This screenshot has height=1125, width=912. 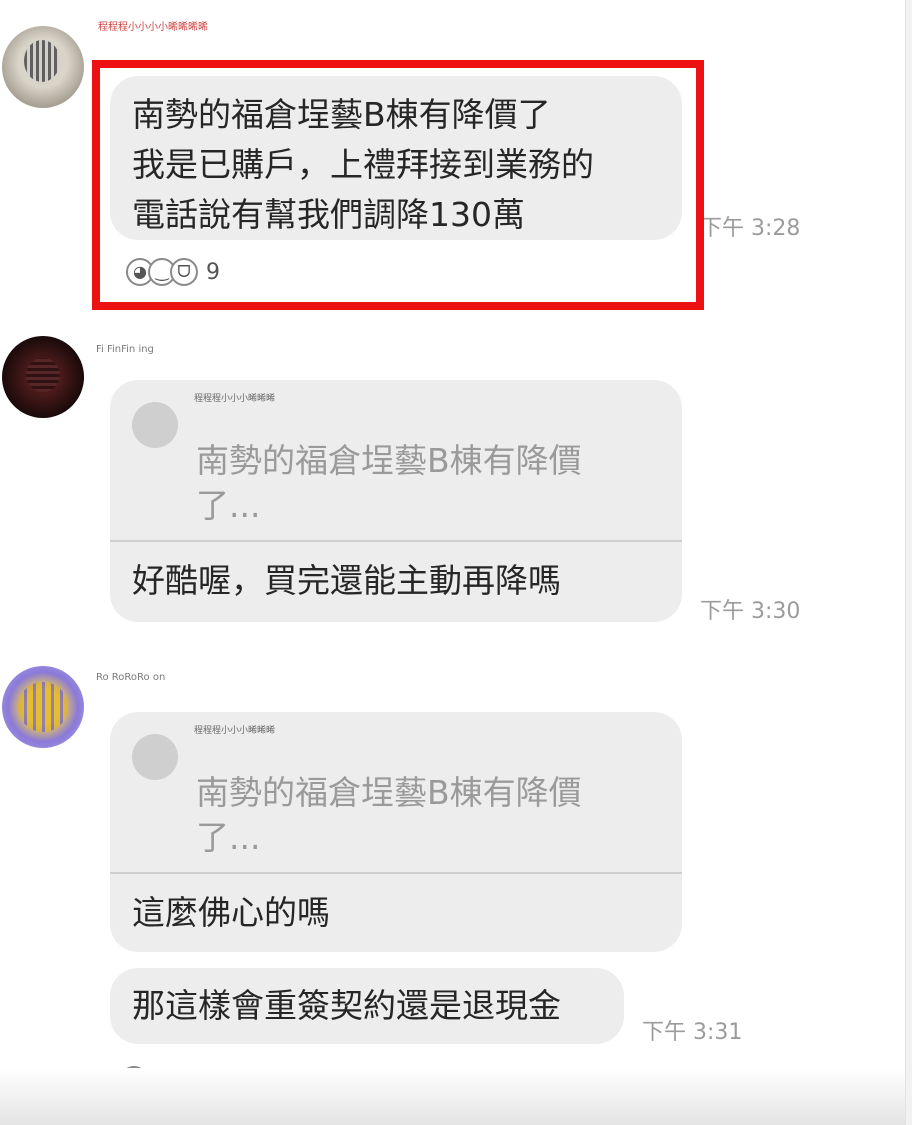 What do you see at coordinates (908, 562) in the screenshot?
I see `scrollbar` at bounding box center [908, 562].